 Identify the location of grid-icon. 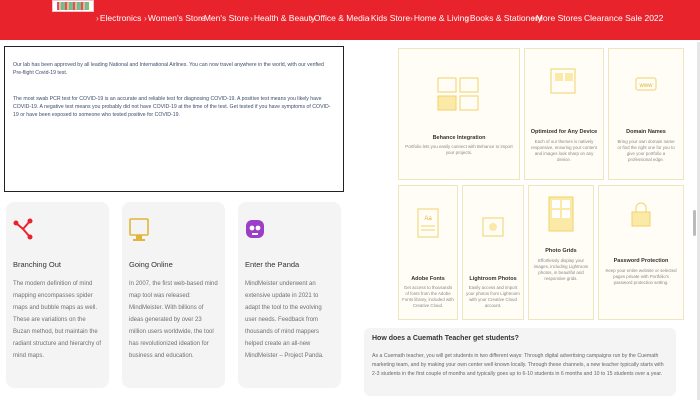
(561, 216).